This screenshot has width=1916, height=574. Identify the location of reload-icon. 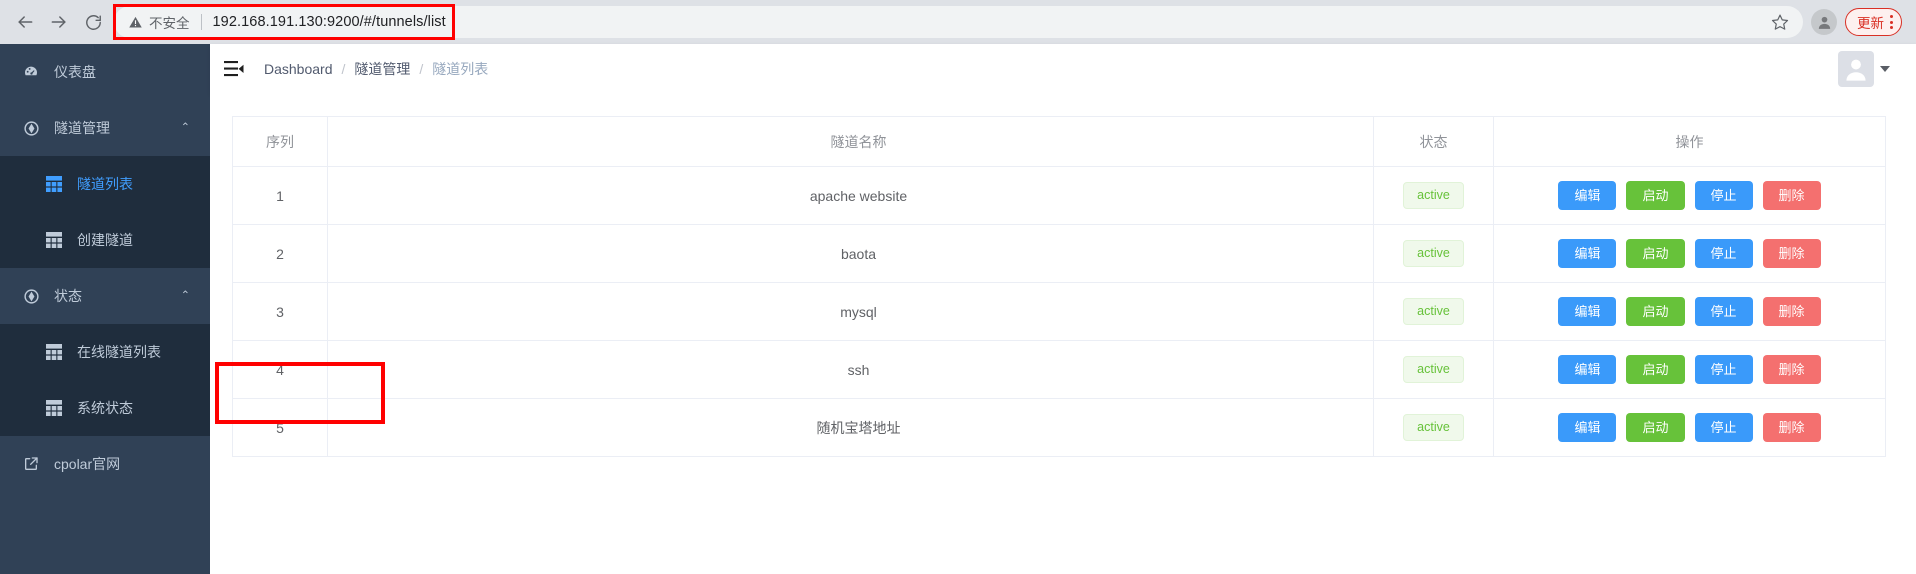
(93, 22).